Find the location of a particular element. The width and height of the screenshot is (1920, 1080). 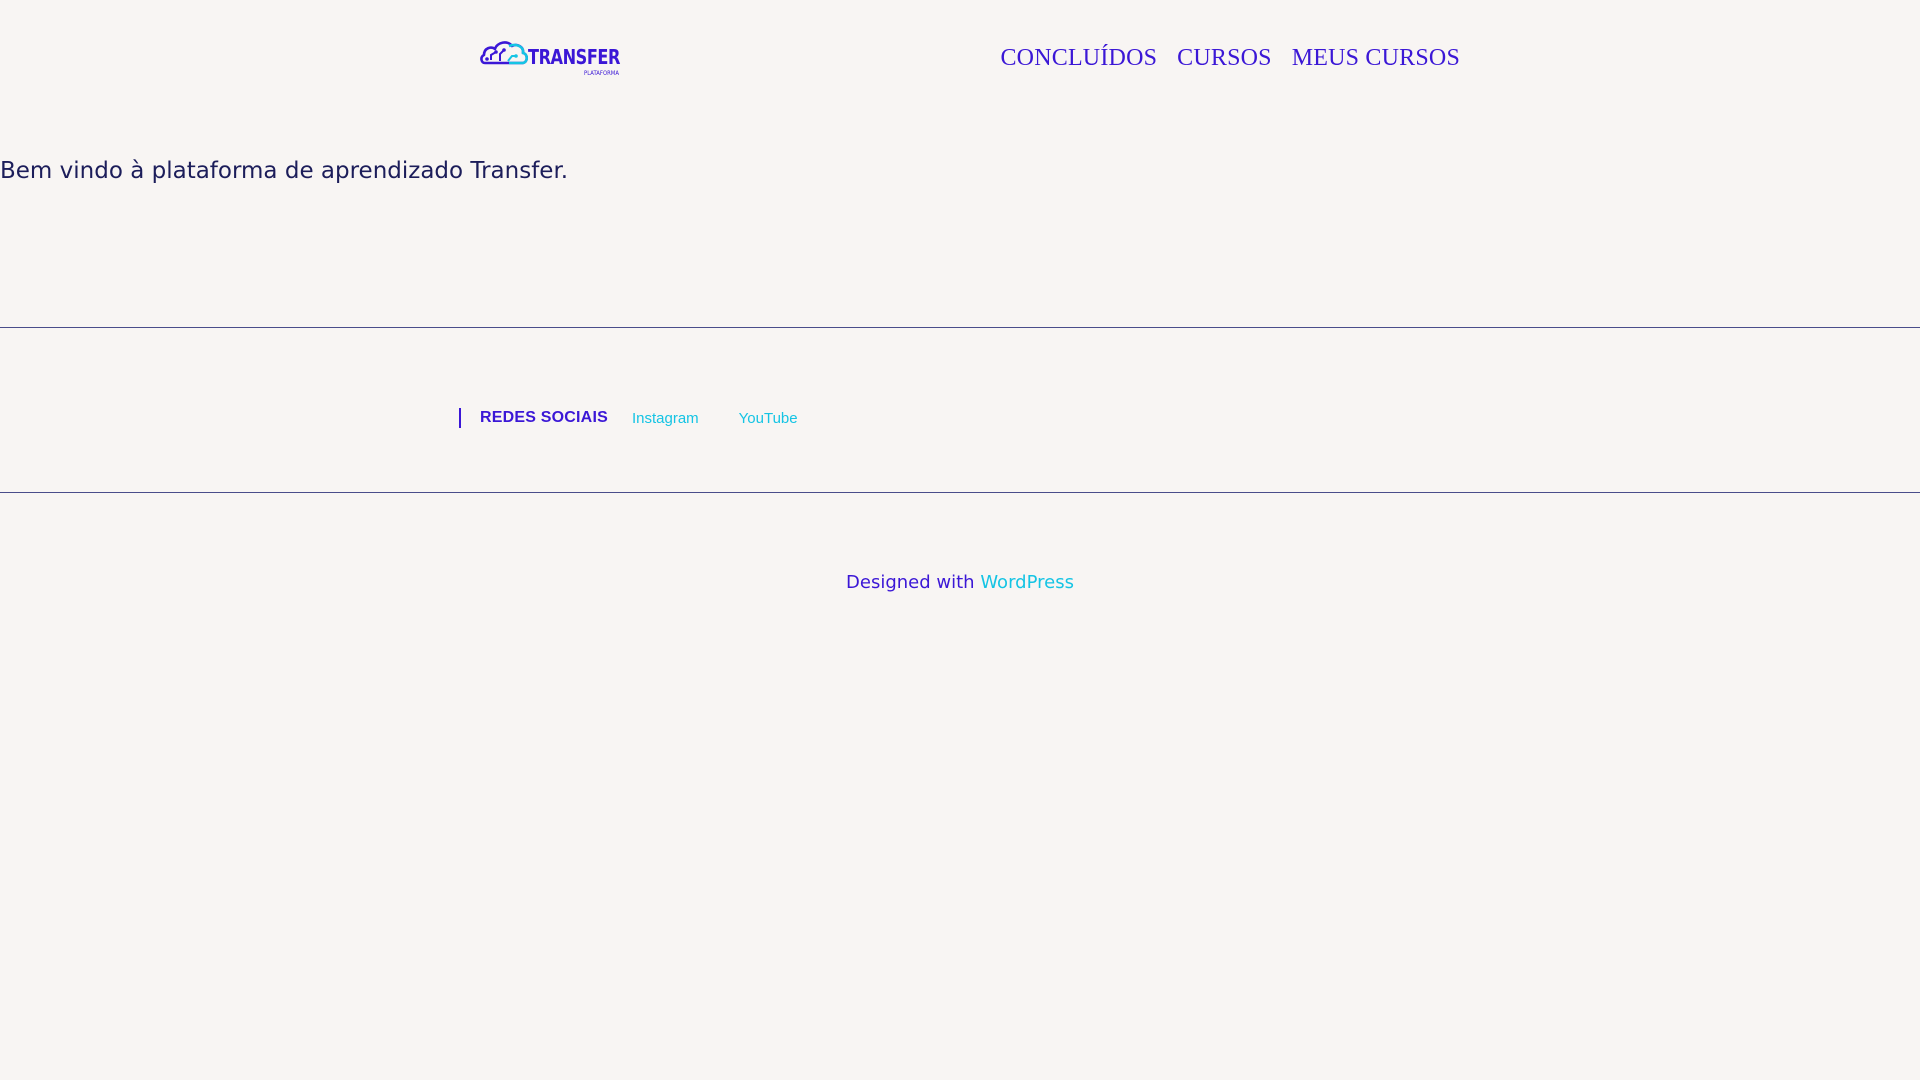

footer-divider-top is located at coordinates (960, 327).